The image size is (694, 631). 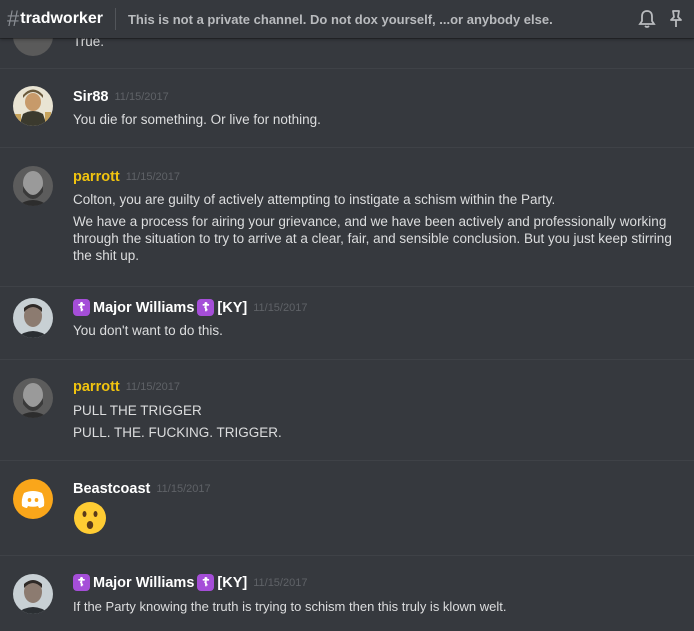 What do you see at coordinates (676, 21) in the screenshot?
I see `pin-icon` at bounding box center [676, 21].